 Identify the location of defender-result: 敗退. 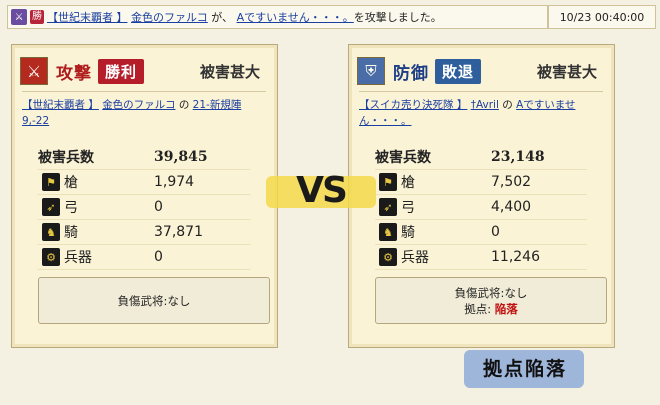
(458, 71).